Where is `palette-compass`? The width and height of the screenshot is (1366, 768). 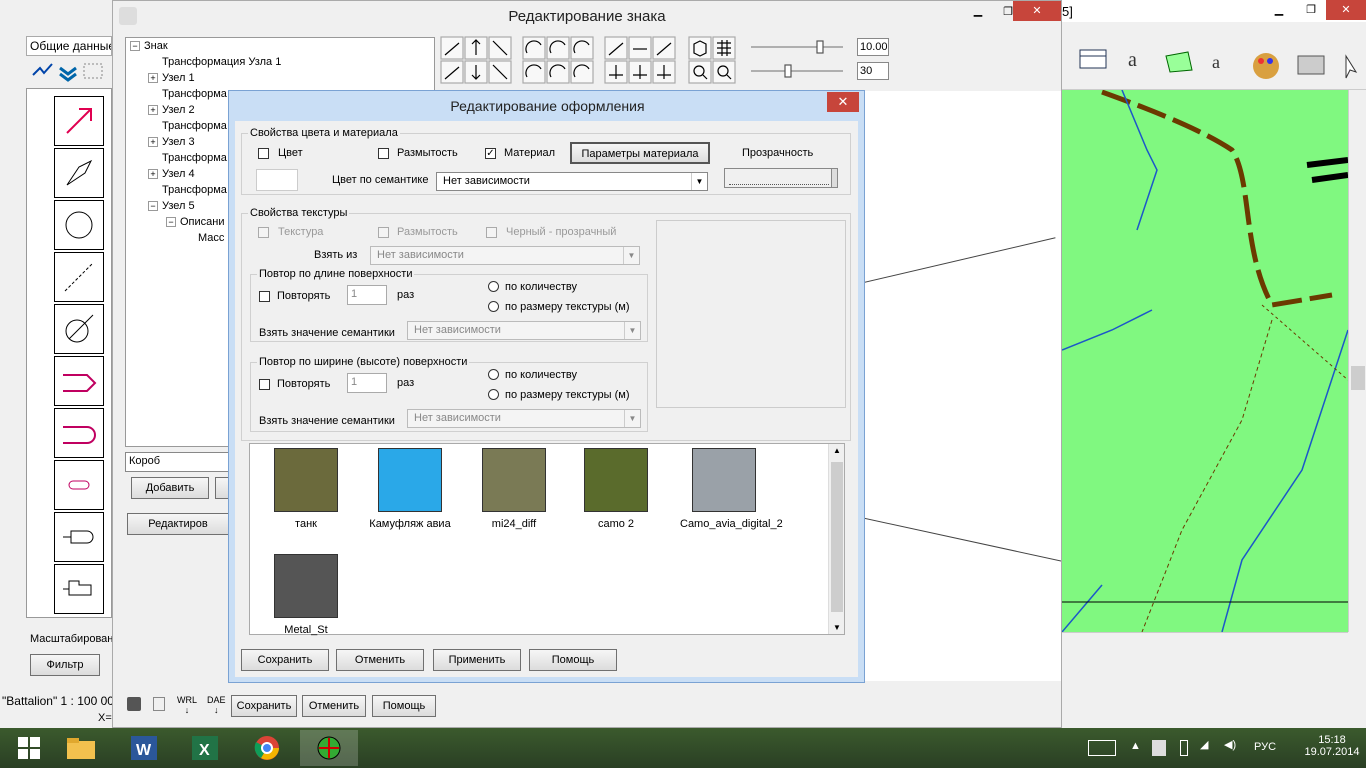 palette-compass is located at coordinates (79, 329).